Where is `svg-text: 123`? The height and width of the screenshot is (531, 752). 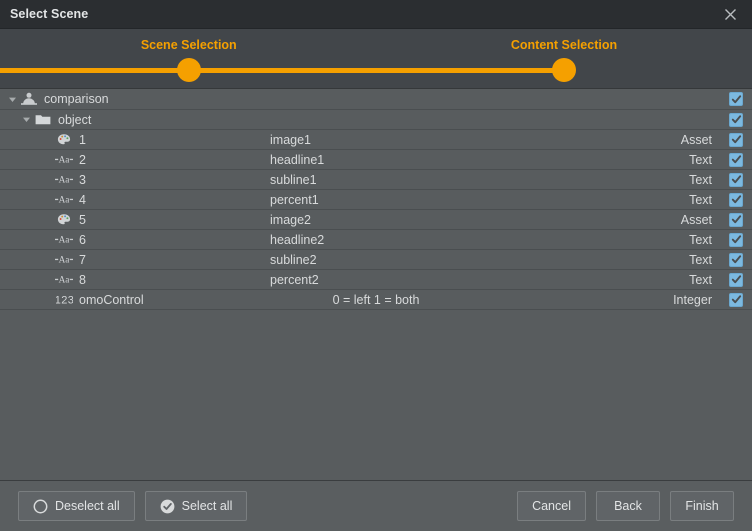
svg-text: 123 is located at coordinates (64, 300).